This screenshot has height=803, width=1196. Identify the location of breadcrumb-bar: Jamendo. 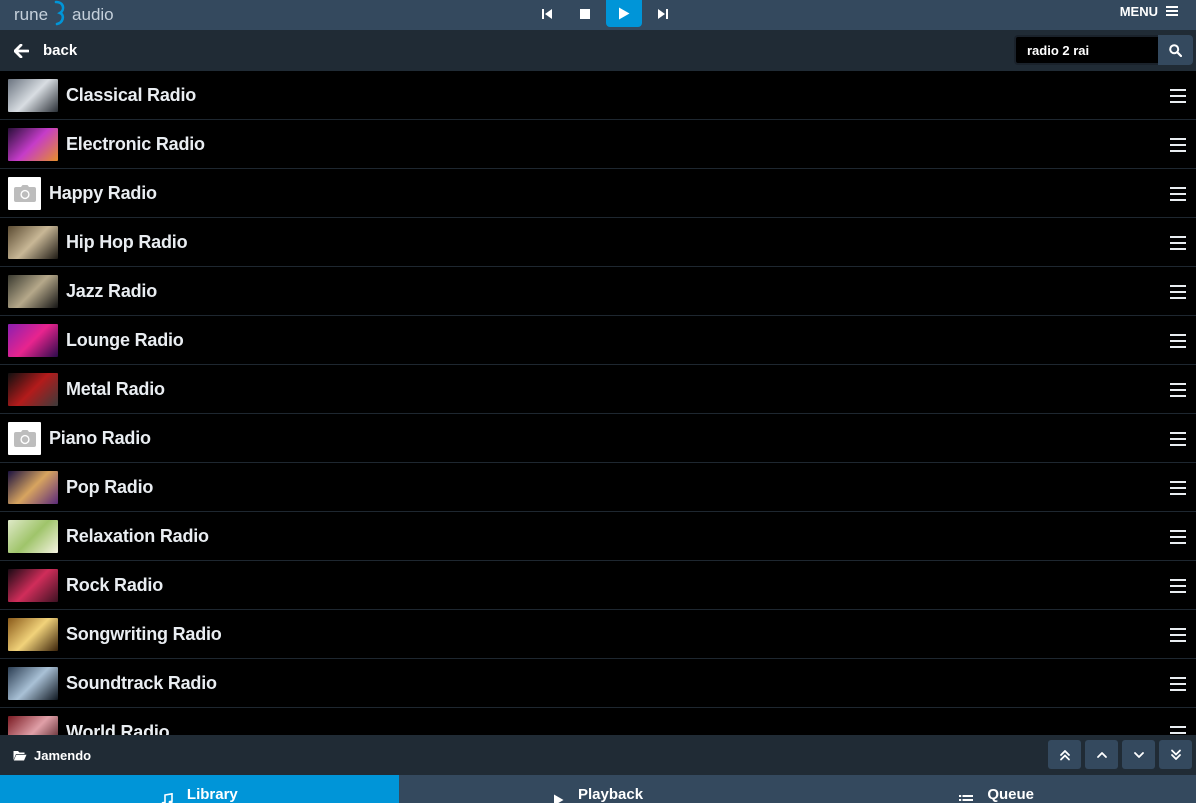
(598, 755).